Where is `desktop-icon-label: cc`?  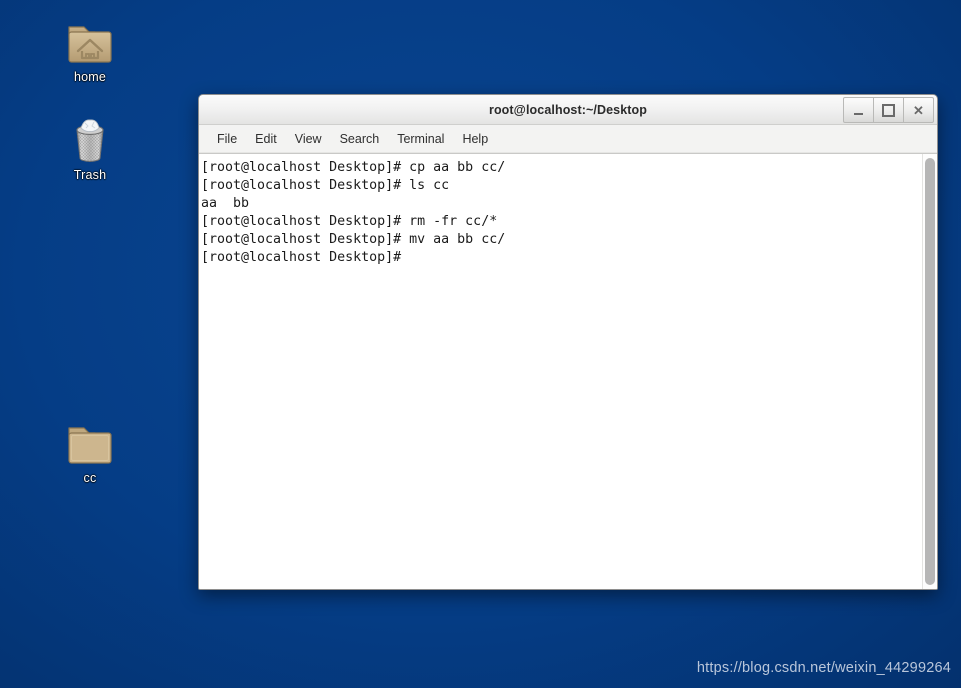 desktop-icon-label: cc is located at coordinates (90, 478).